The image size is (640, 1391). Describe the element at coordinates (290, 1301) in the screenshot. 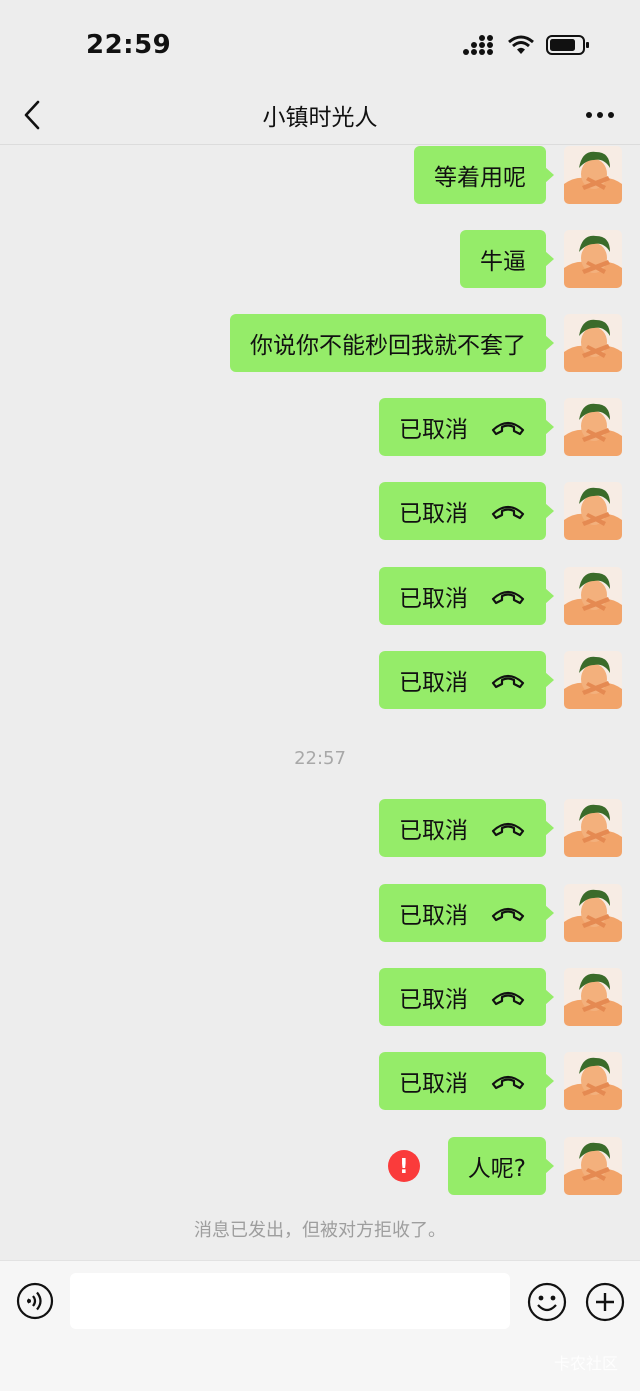

I see `message-input` at that location.